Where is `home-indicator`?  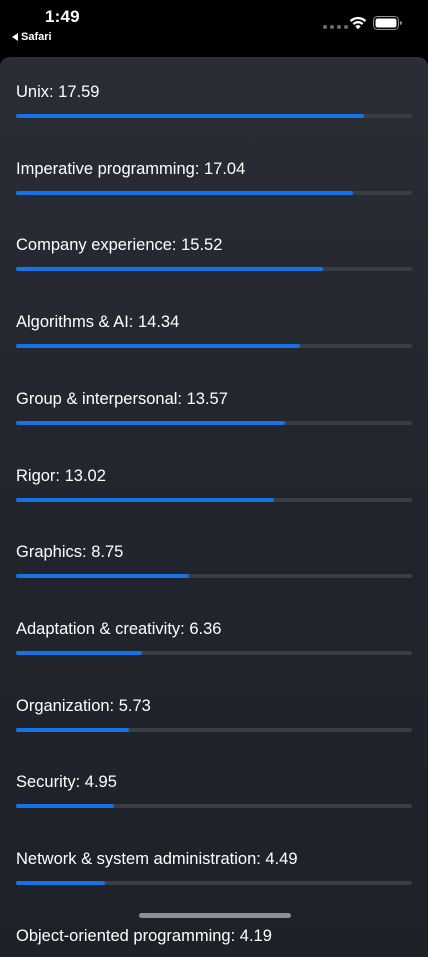 home-indicator is located at coordinates (215, 915).